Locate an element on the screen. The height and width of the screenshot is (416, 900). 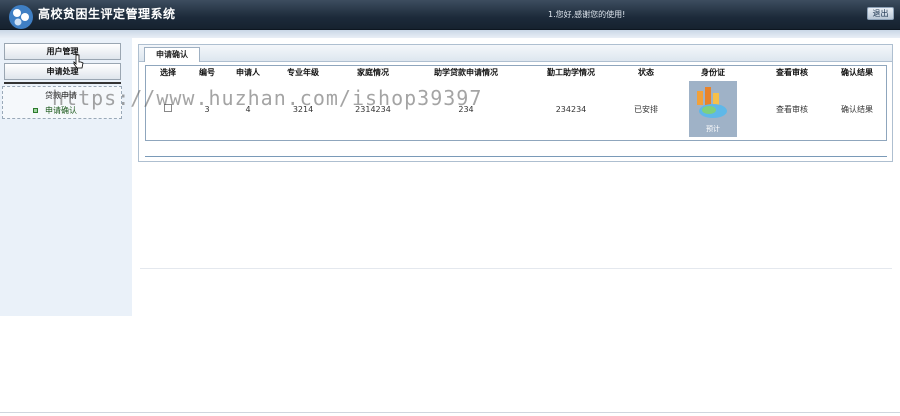
column-header: 确认结果 is located at coordinates (857, 72).